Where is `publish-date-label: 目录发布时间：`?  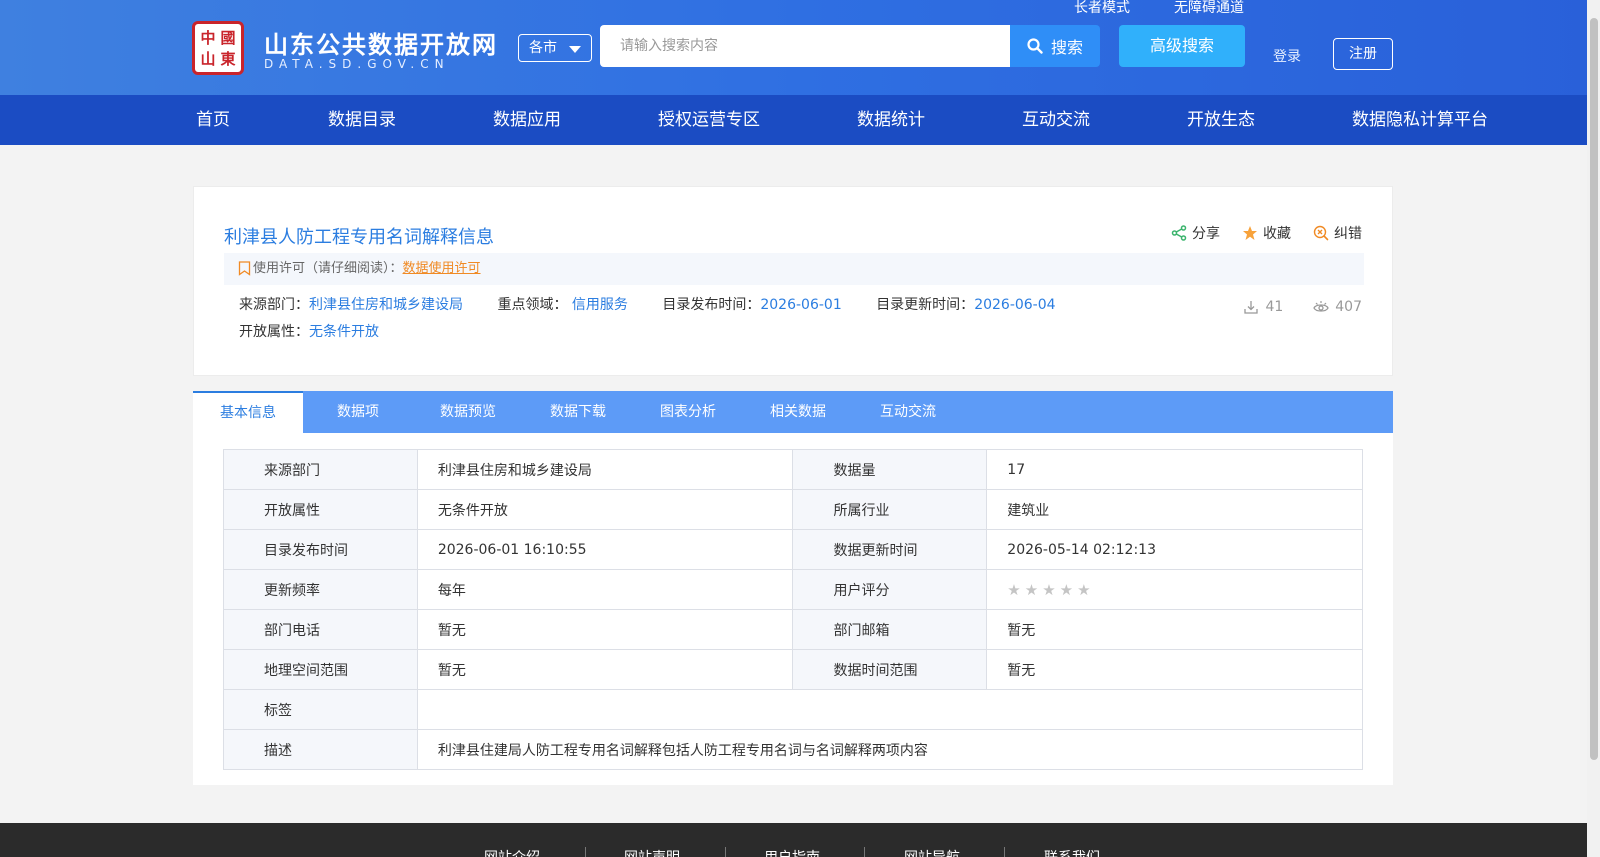
publish-date-label: 目录发布时间： is located at coordinates (711, 305).